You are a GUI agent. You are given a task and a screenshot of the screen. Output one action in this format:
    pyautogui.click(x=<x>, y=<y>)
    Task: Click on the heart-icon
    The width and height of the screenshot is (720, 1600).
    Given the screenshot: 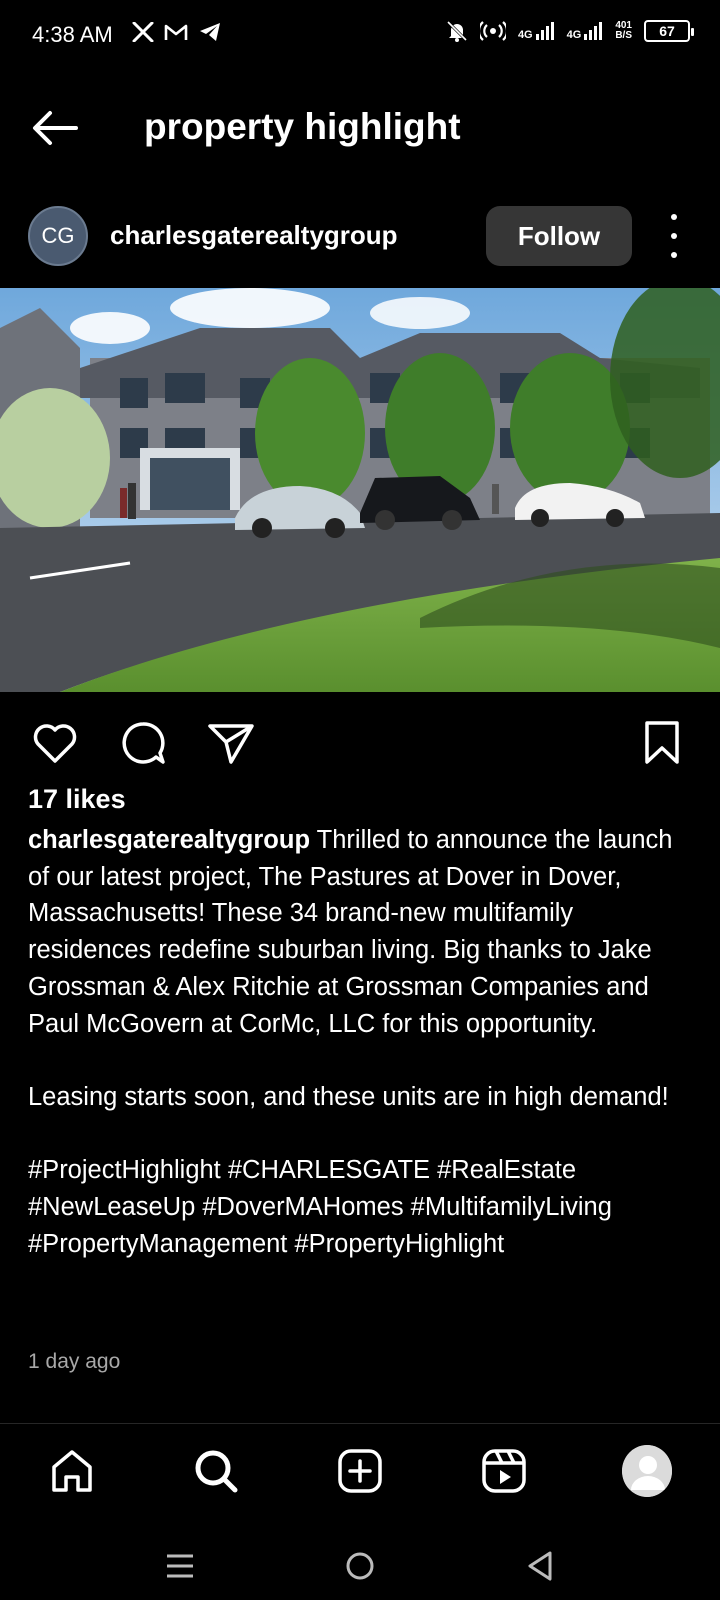 What is the action you would take?
    pyautogui.click(x=55, y=743)
    